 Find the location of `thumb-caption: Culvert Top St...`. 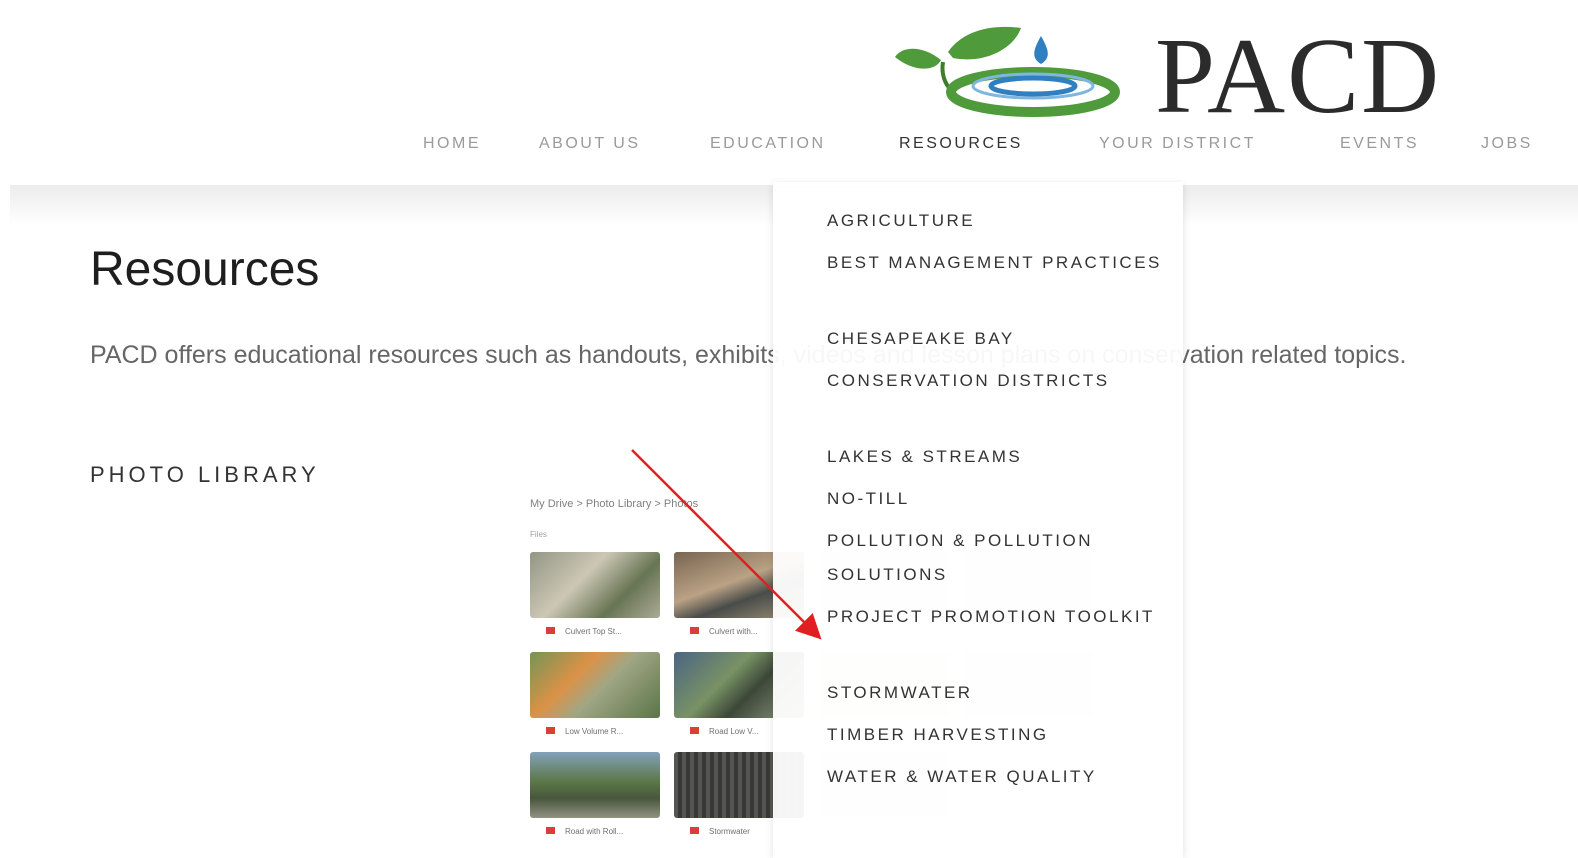

thumb-caption: Culvert Top St... is located at coordinates (595, 631).